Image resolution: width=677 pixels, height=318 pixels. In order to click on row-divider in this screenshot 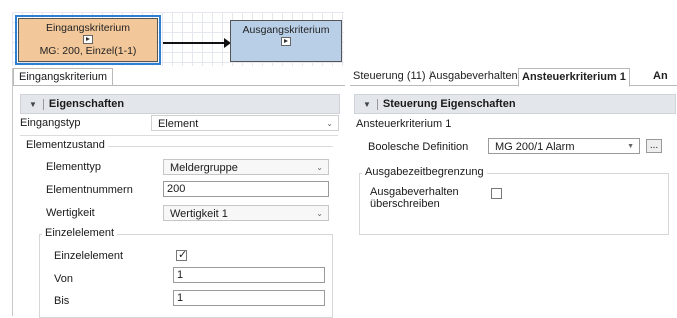, I will do `click(179, 135)`.